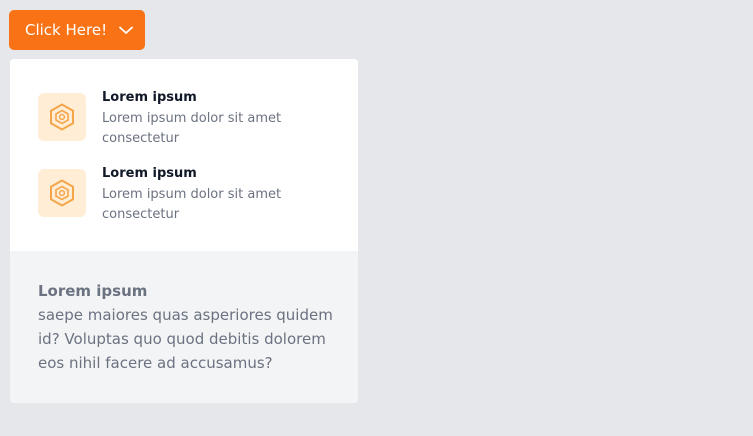  I want to click on footer-title: Lorem ipsum, so click(93, 291).